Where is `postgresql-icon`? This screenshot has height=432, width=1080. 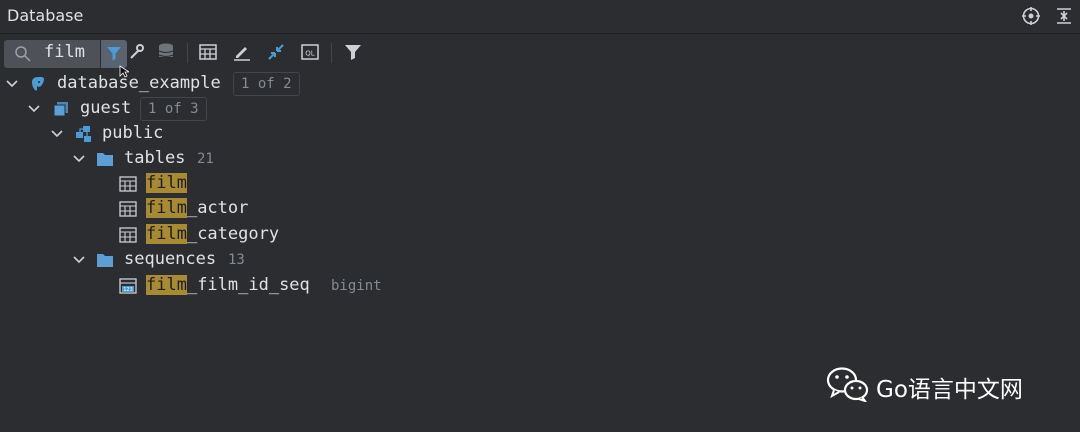 postgresql-icon is located at coordinates (38, 84).